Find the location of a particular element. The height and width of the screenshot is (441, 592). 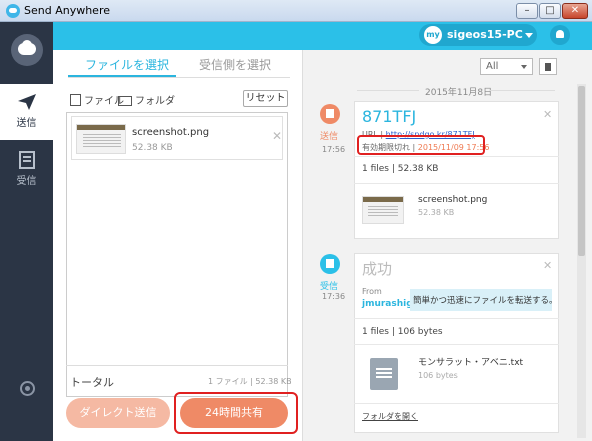

total-label: トータル is located at coordinates (92, 382).